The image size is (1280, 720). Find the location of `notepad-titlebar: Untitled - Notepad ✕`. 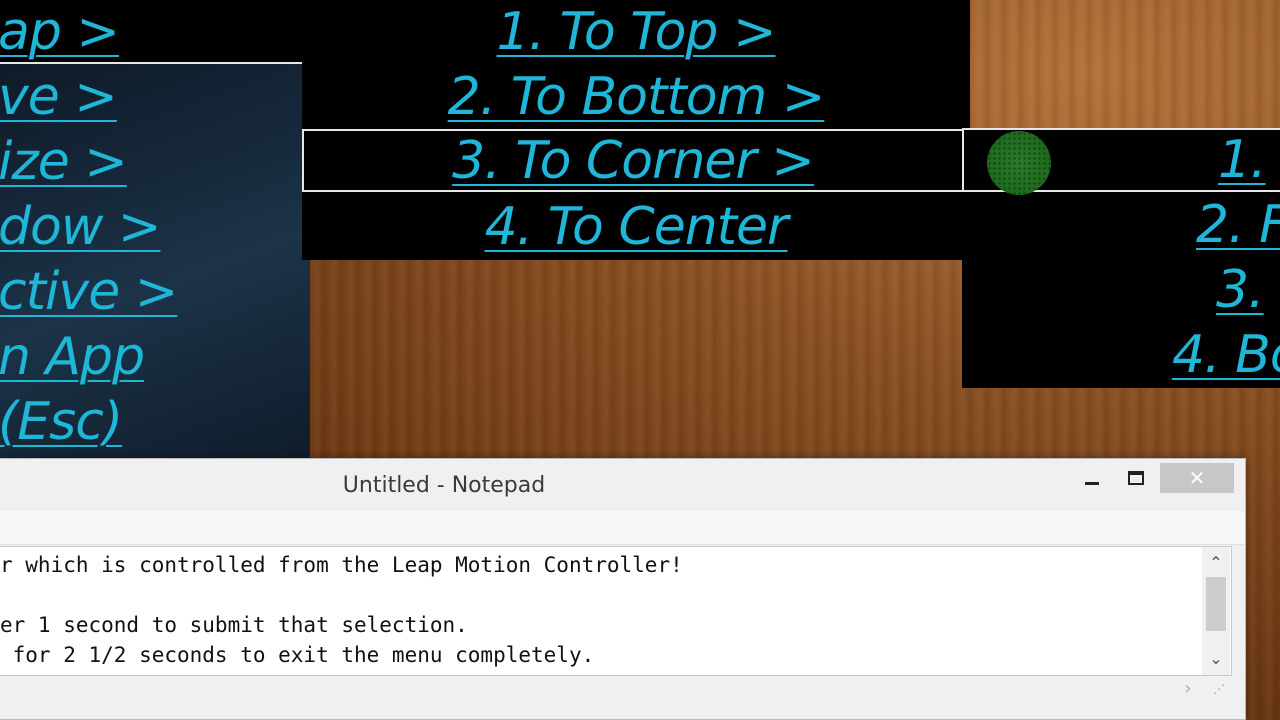

notepad-titlebar: Untitled - Notepad ✕ is located at coordinates (622, 485).